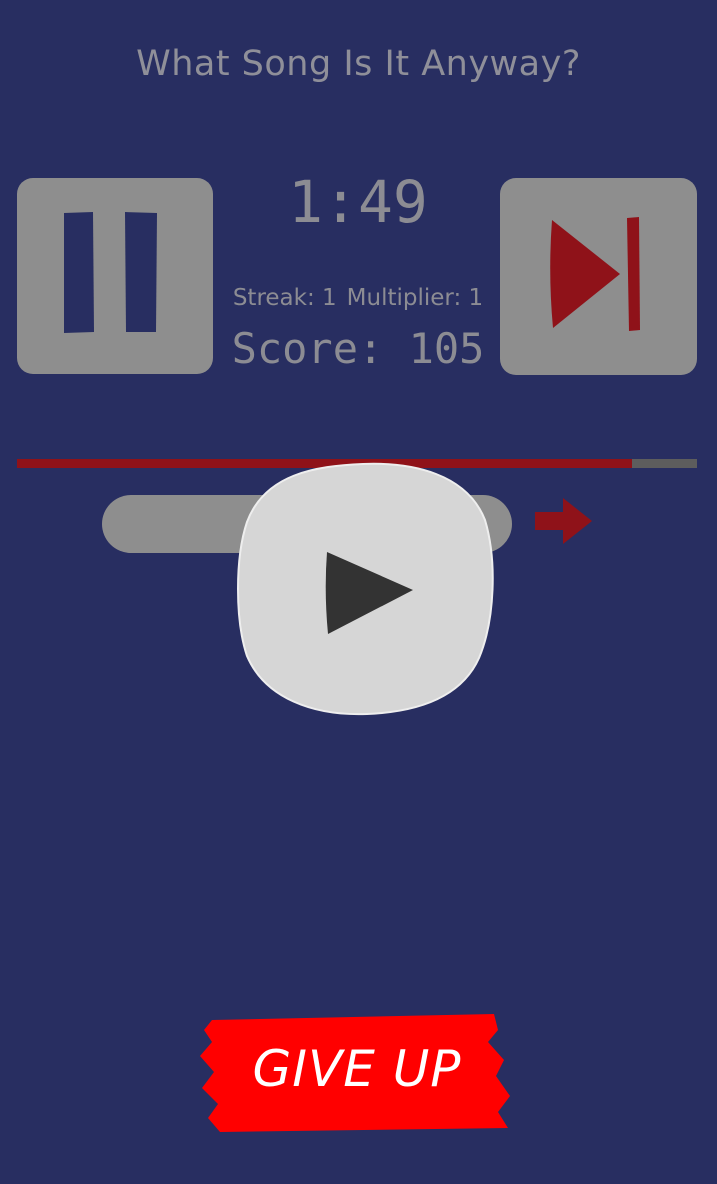 The height and width of the screenshot is (1184, 717). What do you see at coordinates (415, 298) in the screenshot?
I see `multiplier-label: Multiplier: 1` at bounding box center [415, 298].